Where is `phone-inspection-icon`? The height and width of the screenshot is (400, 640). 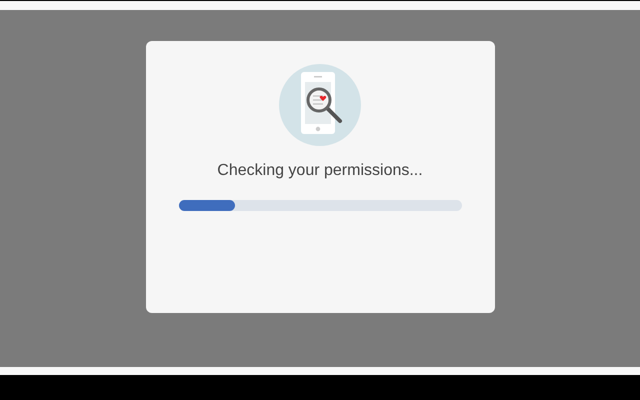 phone-inspection-icon is located at coordinates (320, 105).